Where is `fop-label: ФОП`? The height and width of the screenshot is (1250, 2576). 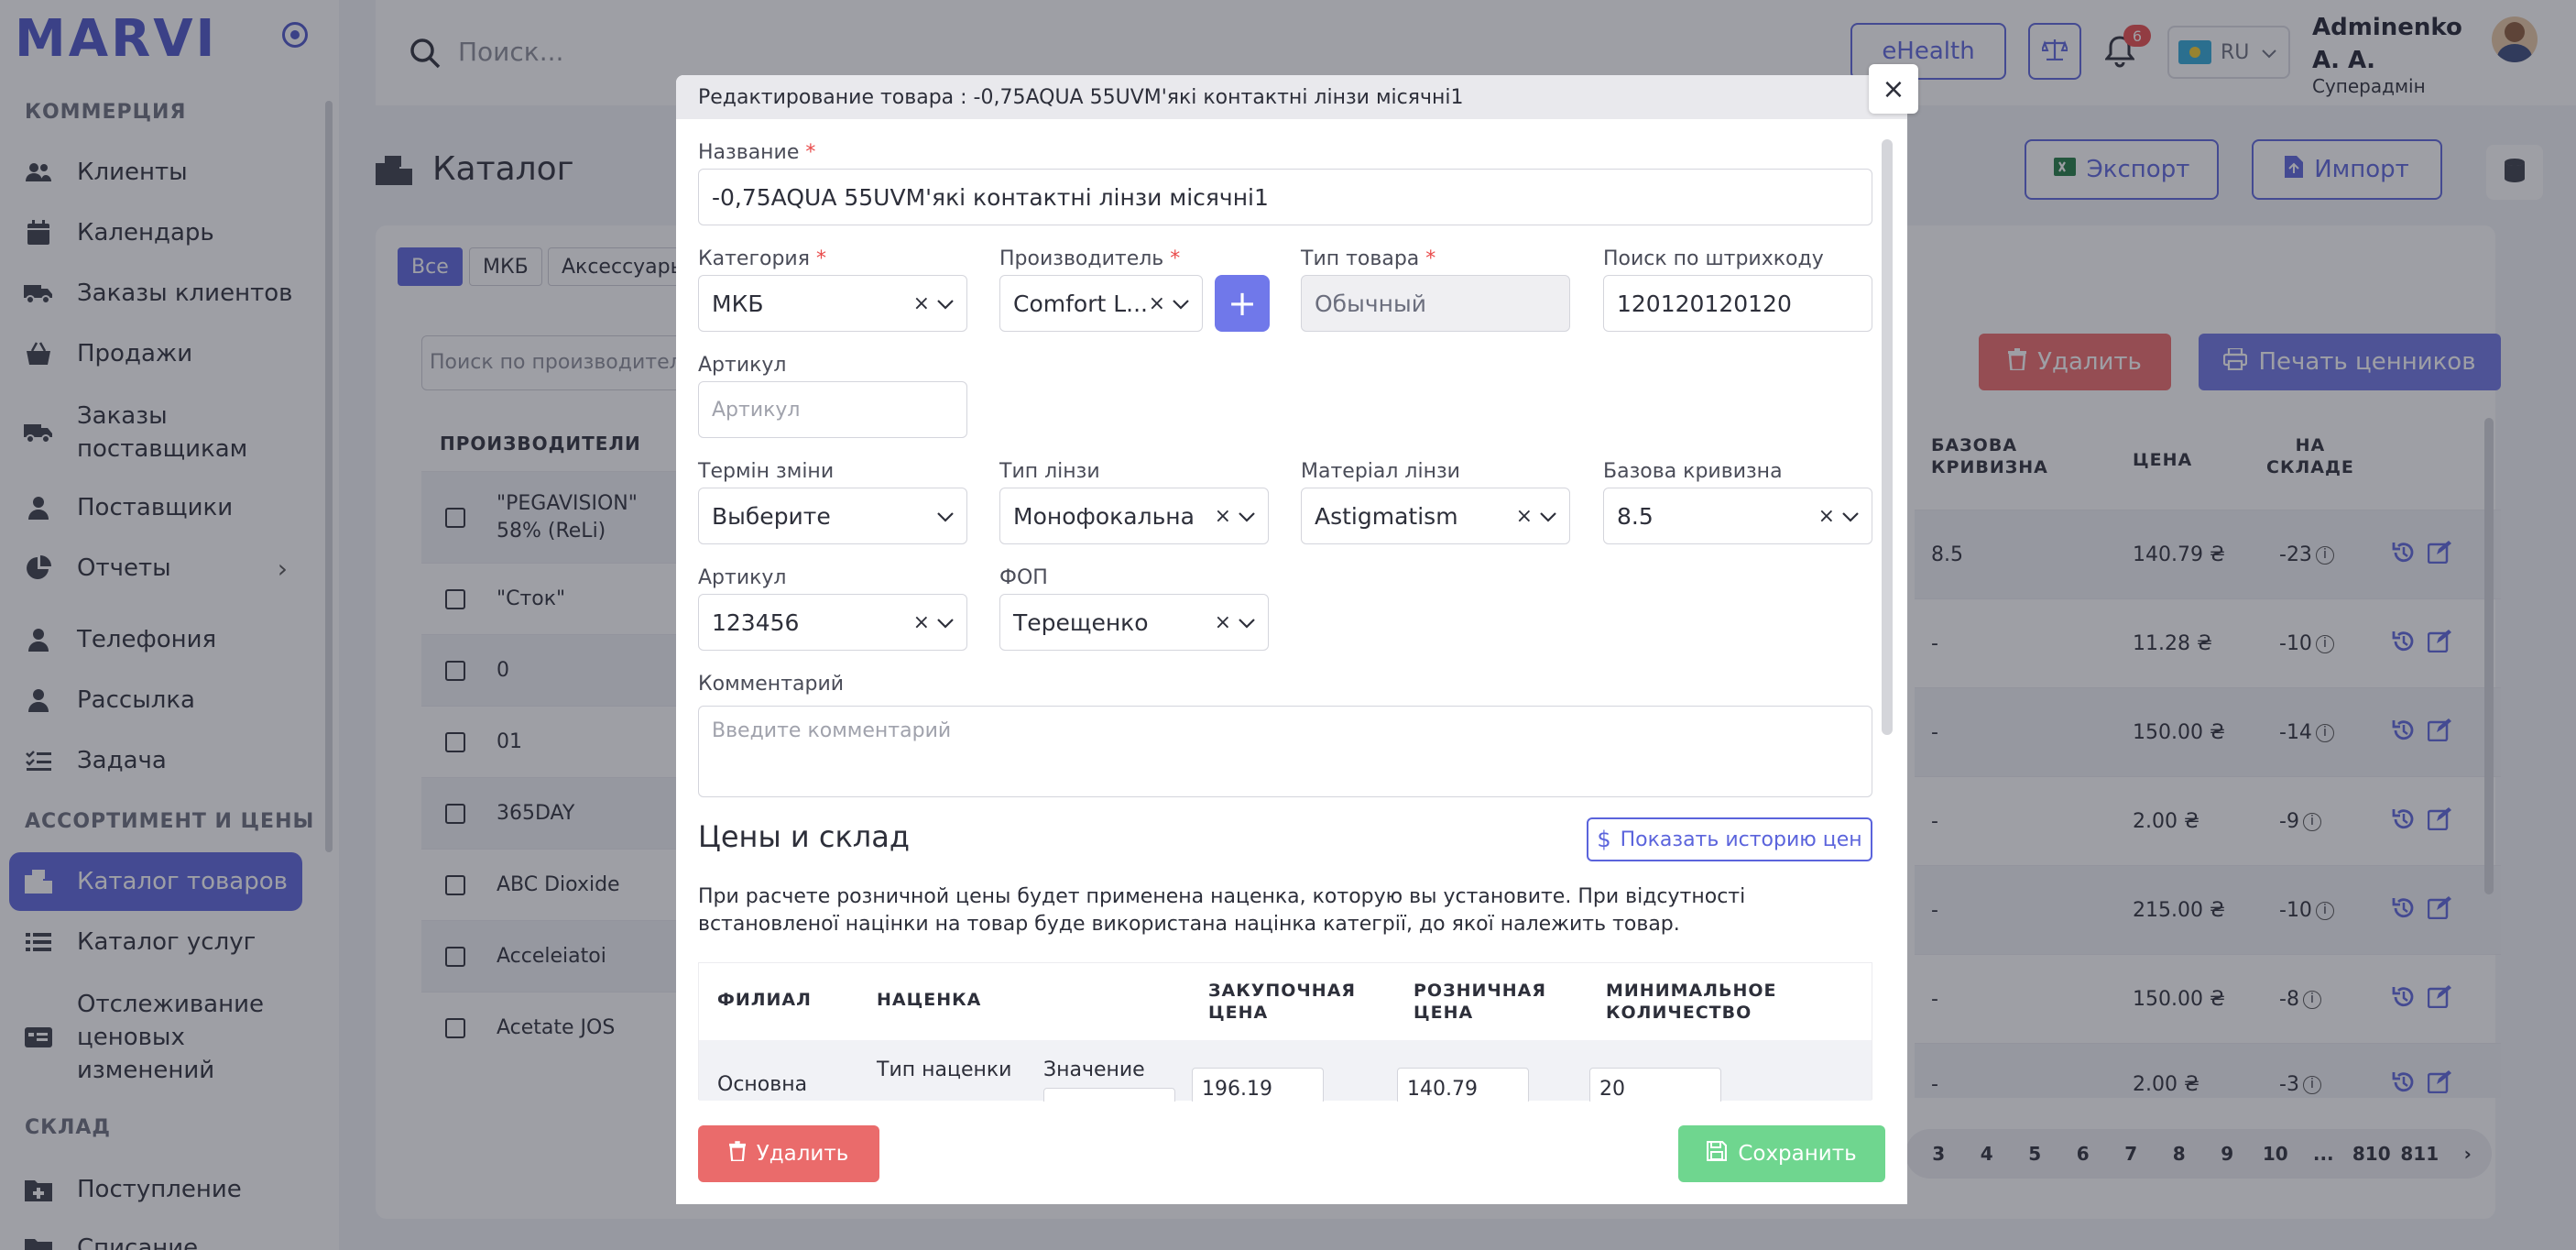
fop-label: ФОП is located at coordinates (1024, 577).